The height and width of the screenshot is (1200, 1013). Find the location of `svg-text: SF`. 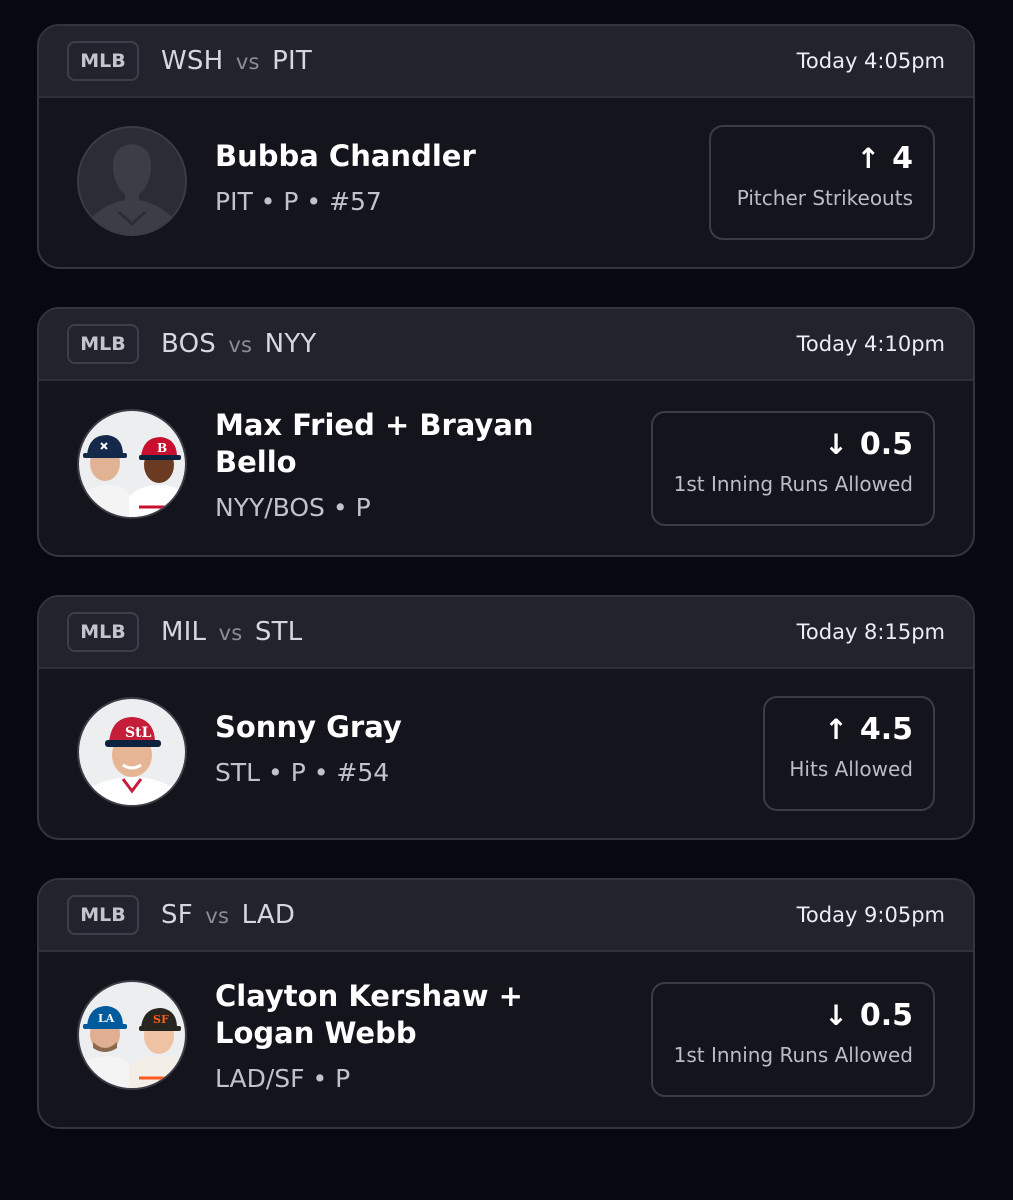

svg-text: SF is located at coordinates (161, 1019).